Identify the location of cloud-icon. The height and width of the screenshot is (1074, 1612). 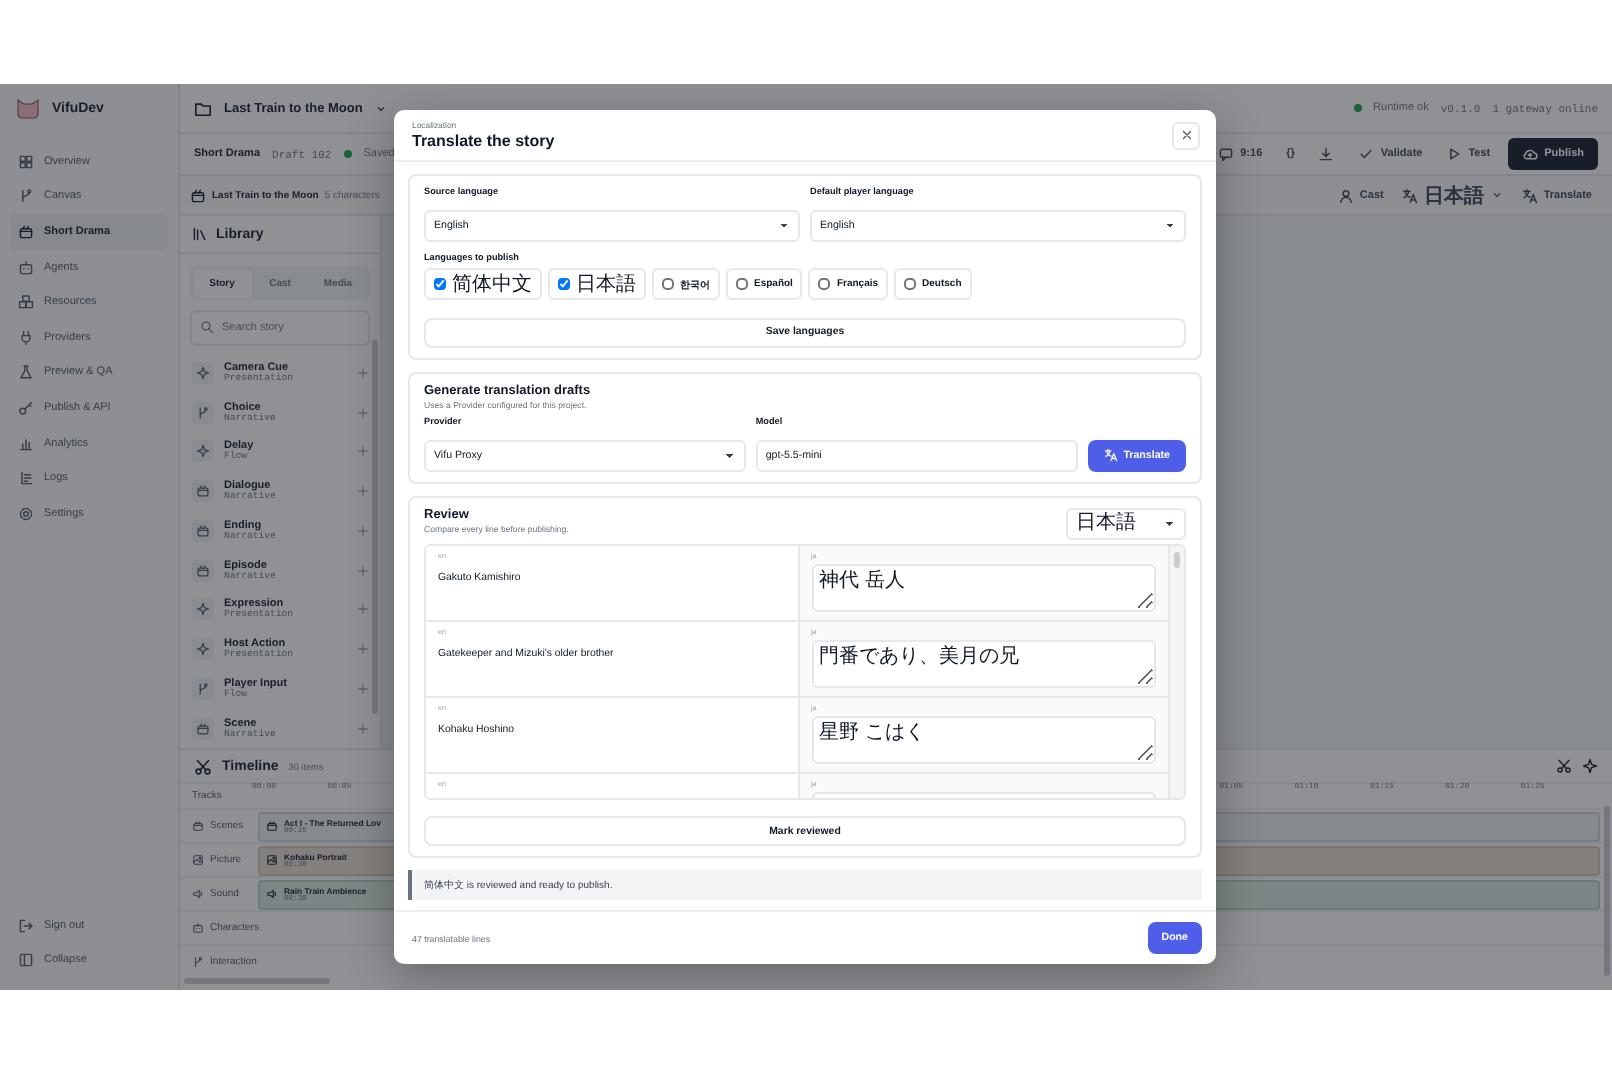
(1530, 154).